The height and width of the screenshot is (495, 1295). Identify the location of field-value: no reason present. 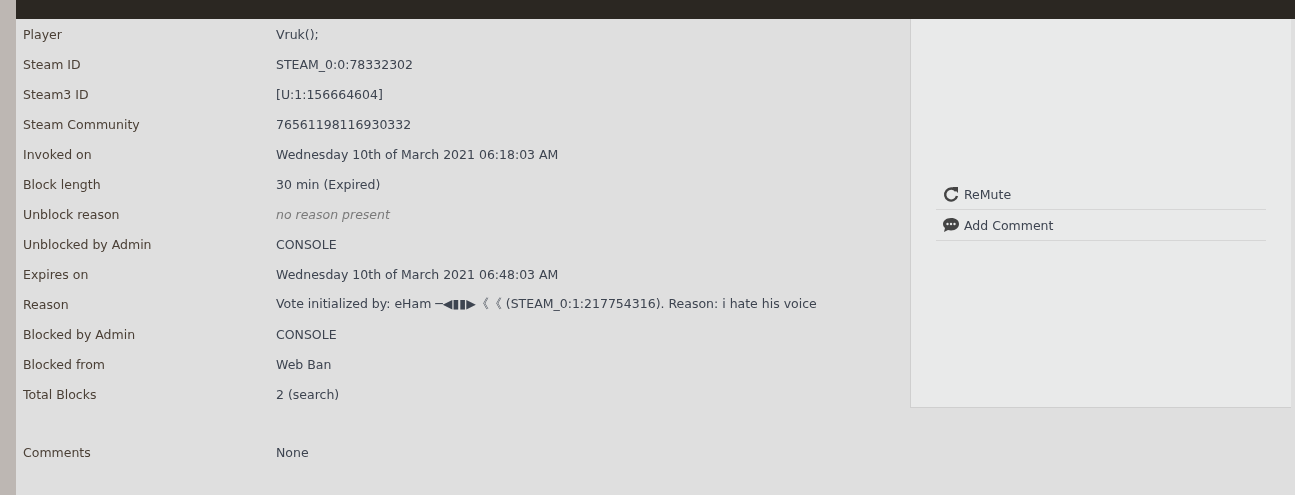
(333, 214).